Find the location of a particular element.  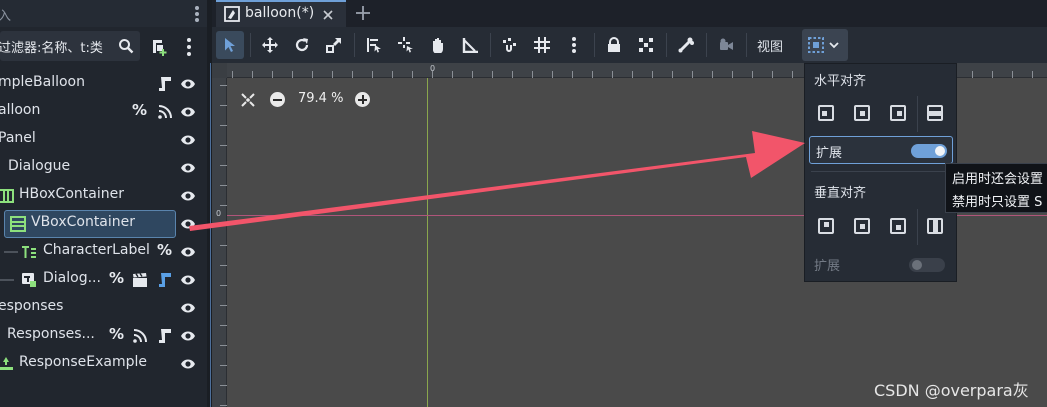

node-label: ResponseExample is located at coordinates (83, 362).